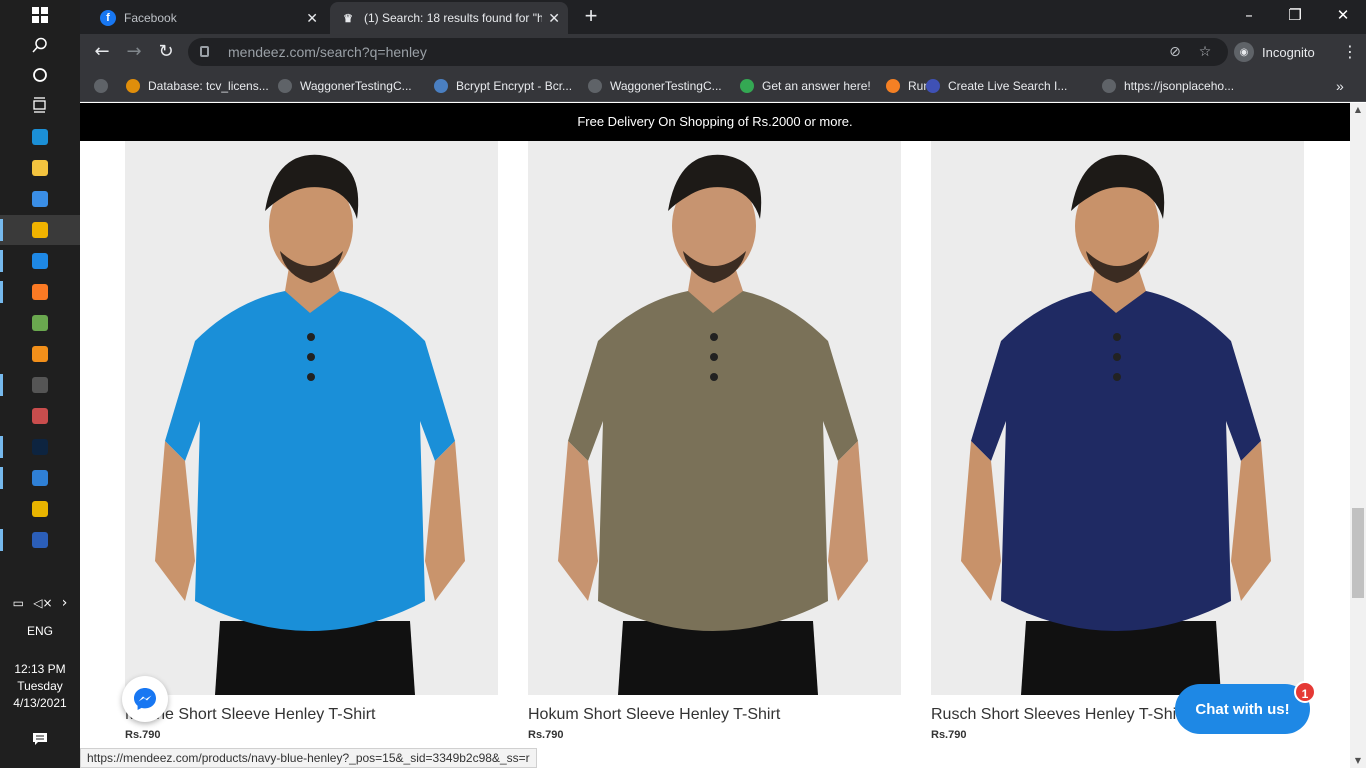 The width and height of the screenshot is (1366, 768). Describe the element at coordinates (166, 52) in the screenshot. I see `reload-button: ↻` at that location.